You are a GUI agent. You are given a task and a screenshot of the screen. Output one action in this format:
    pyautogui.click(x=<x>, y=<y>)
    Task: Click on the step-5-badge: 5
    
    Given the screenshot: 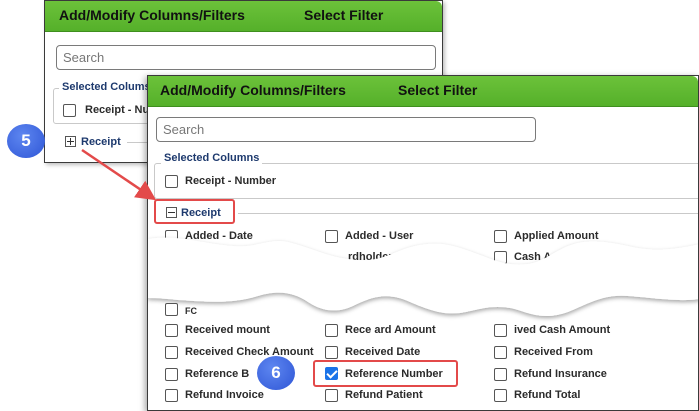 What is the action you would take?
    pyautogui.click(x=26, y=141)
    